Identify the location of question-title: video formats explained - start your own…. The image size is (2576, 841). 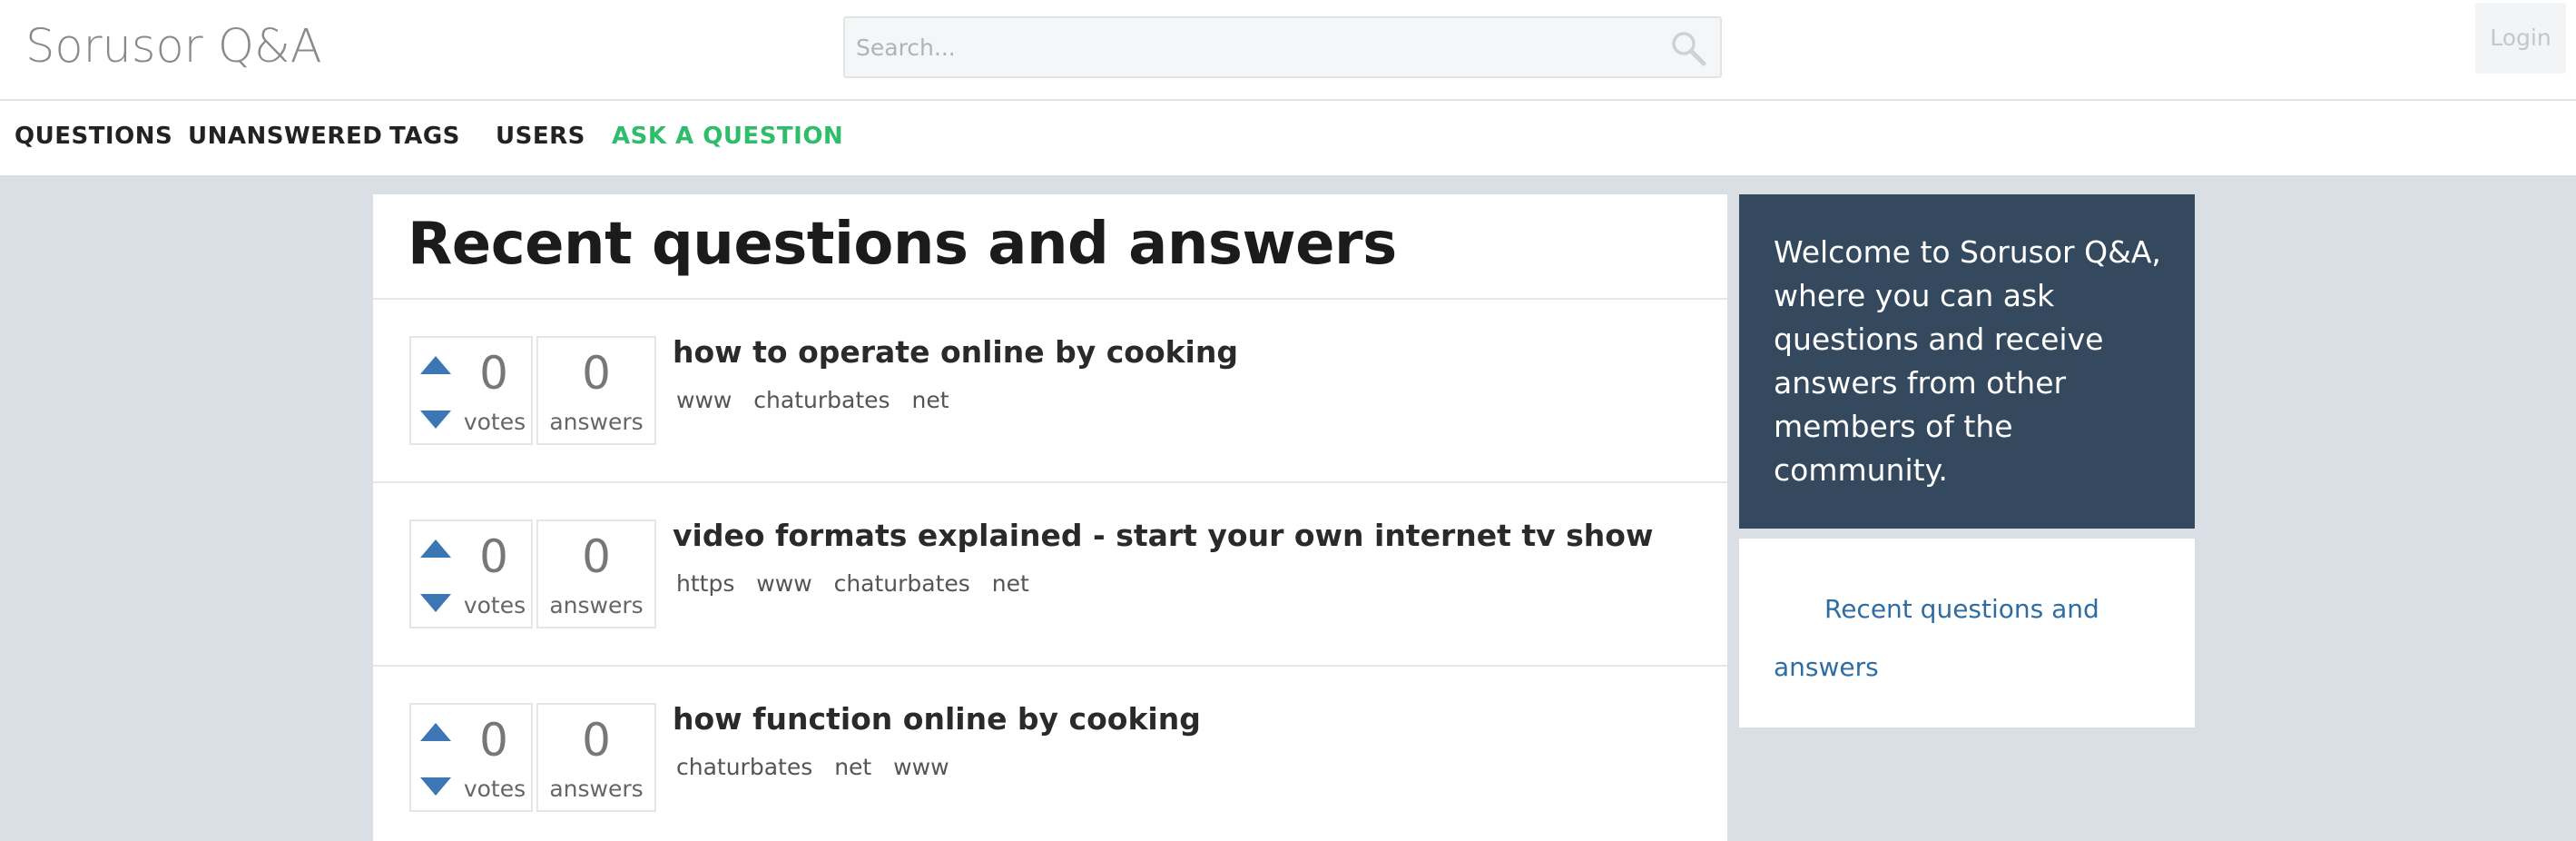
(1163, 535).